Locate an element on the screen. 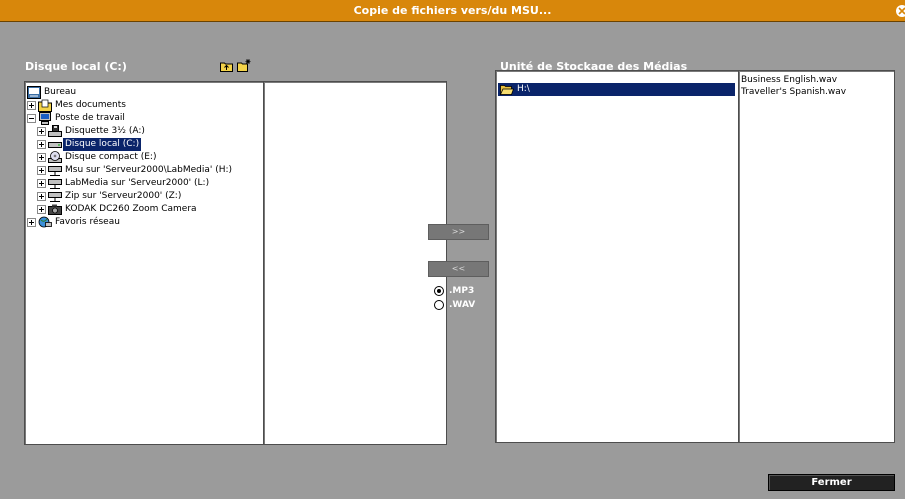  local-file-list is located at coordinates (355, 263).